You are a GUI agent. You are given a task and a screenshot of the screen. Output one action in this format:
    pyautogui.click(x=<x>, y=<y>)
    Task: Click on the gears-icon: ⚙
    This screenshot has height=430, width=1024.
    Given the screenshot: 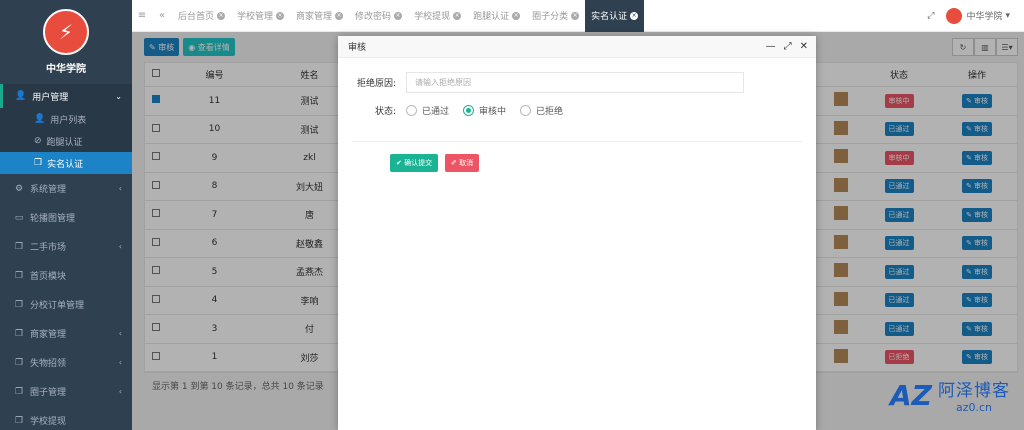 What is the action you would take?
    pyautogui.click(x=19, y=188)
    